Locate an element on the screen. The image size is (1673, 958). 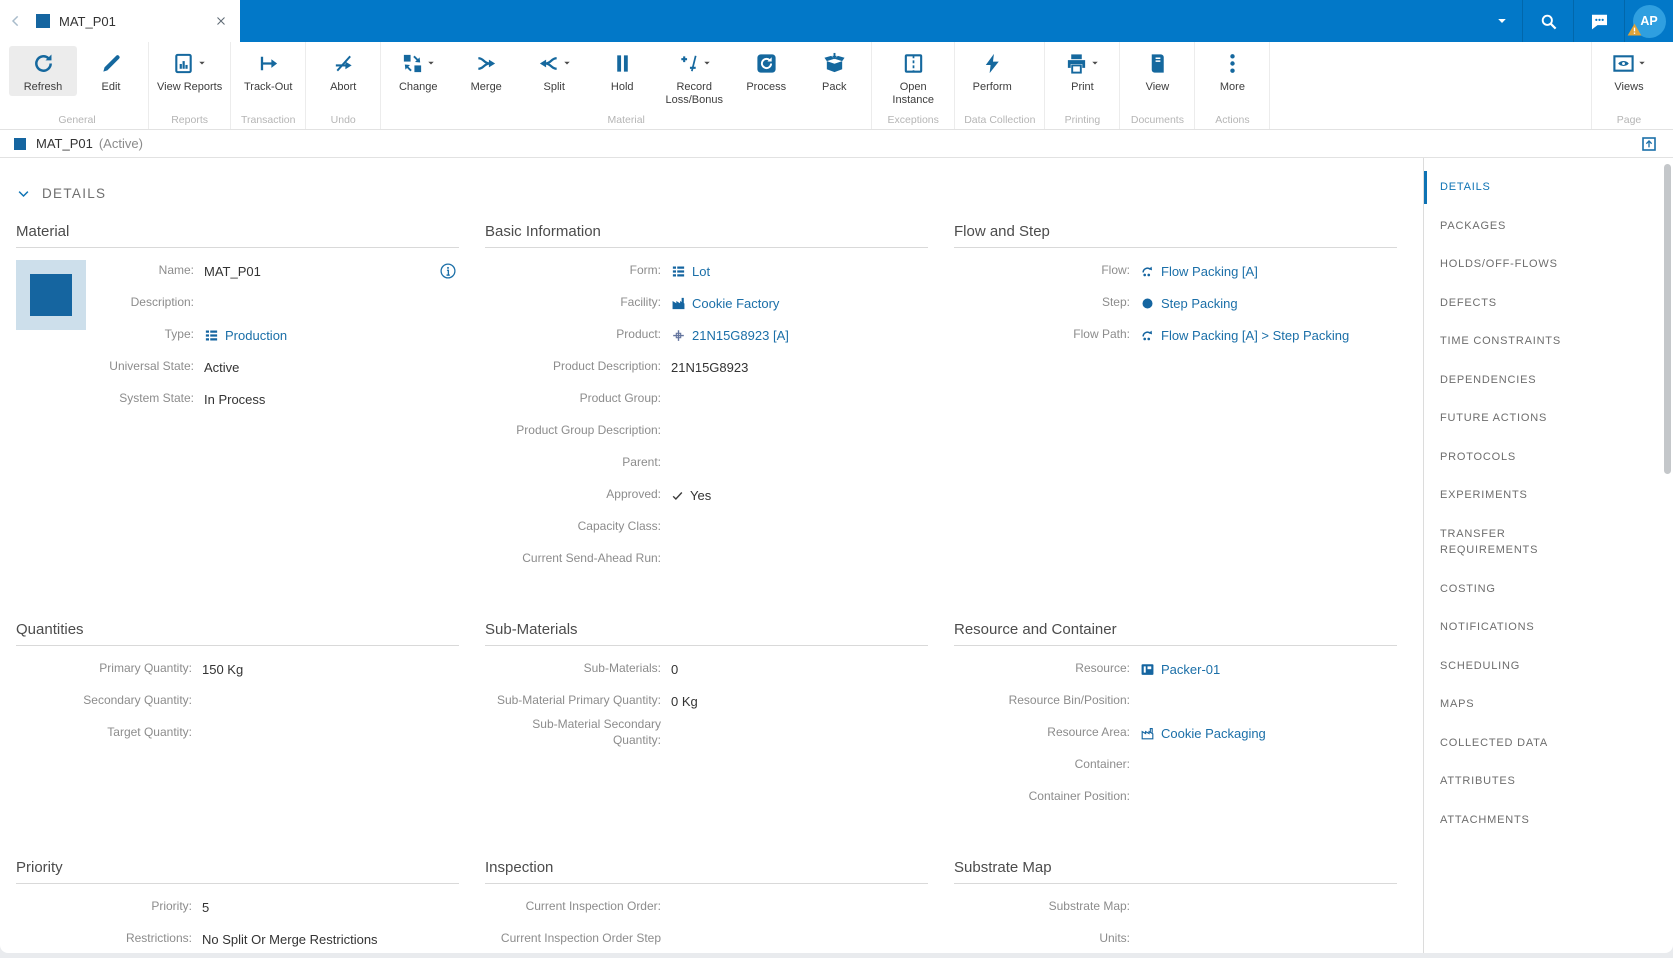
chevron-down-icon is located at coordinates (23, 193).